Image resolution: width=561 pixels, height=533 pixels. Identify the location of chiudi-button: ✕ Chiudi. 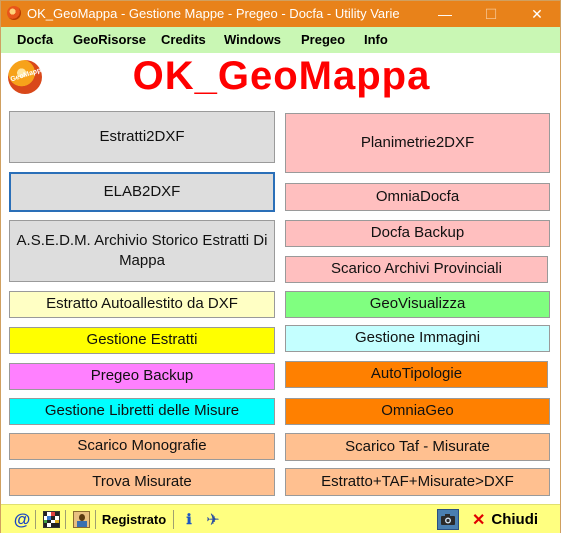
(505, 519).